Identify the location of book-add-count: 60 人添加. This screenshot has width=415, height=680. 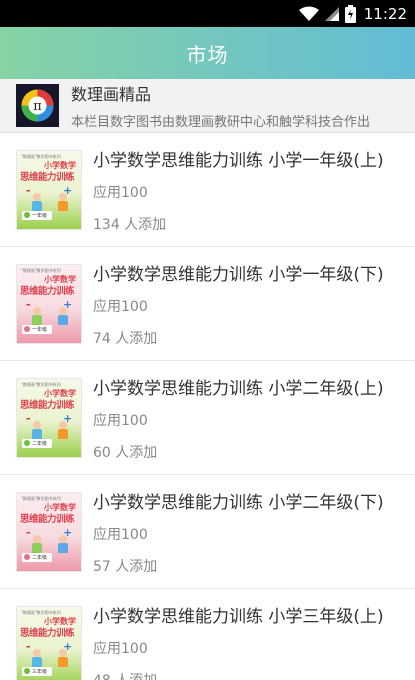
(125, 452).